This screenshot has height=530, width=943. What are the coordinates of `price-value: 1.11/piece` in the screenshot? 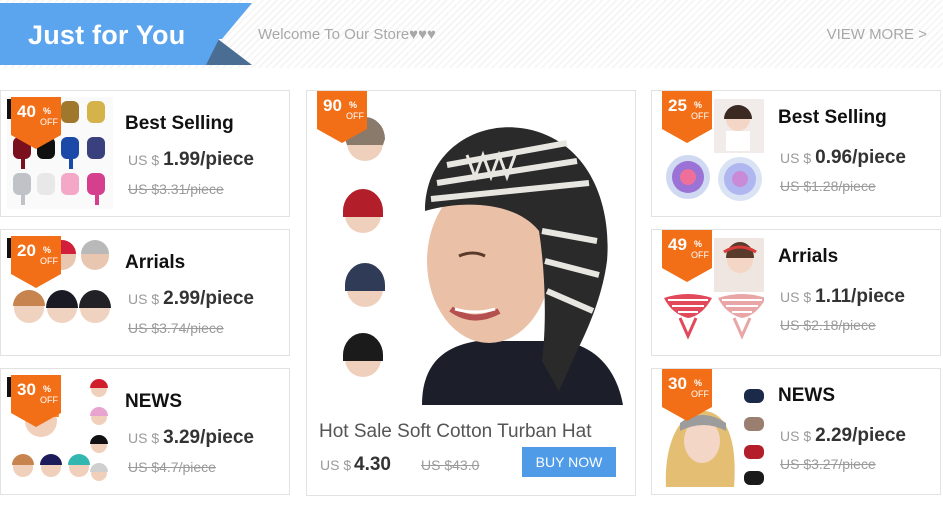 It's located at (860, 296).